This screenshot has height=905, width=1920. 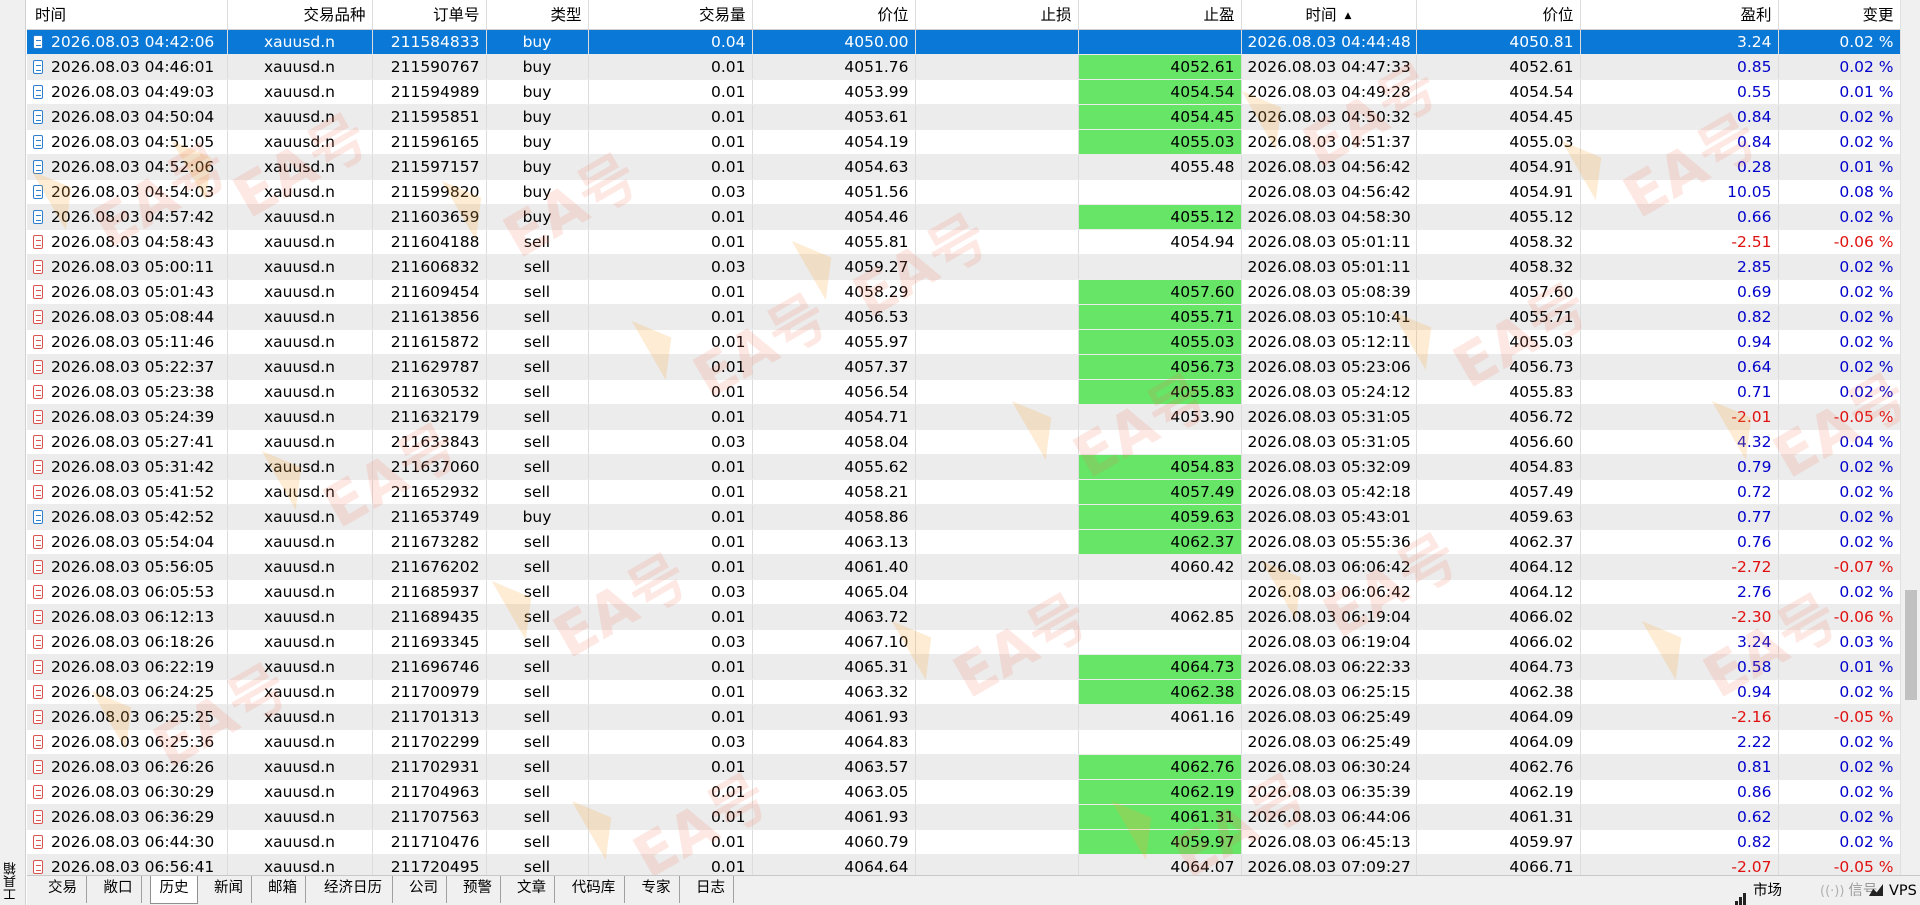 I want to click on tab-11: 日志, so click(x=711, y=889).